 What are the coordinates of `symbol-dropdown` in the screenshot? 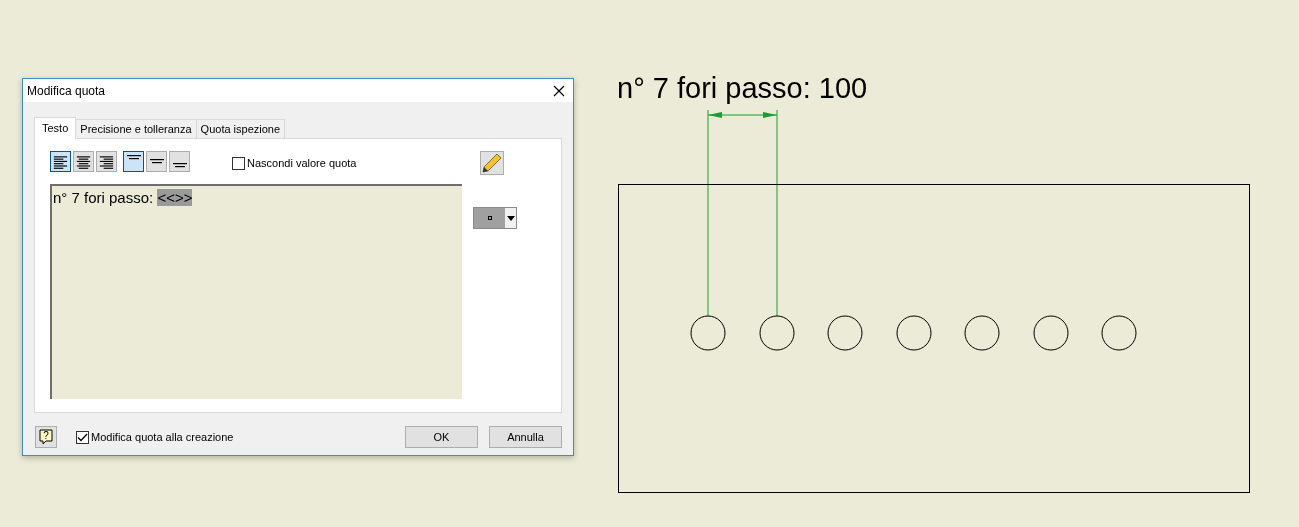 It's located at (495, 218).